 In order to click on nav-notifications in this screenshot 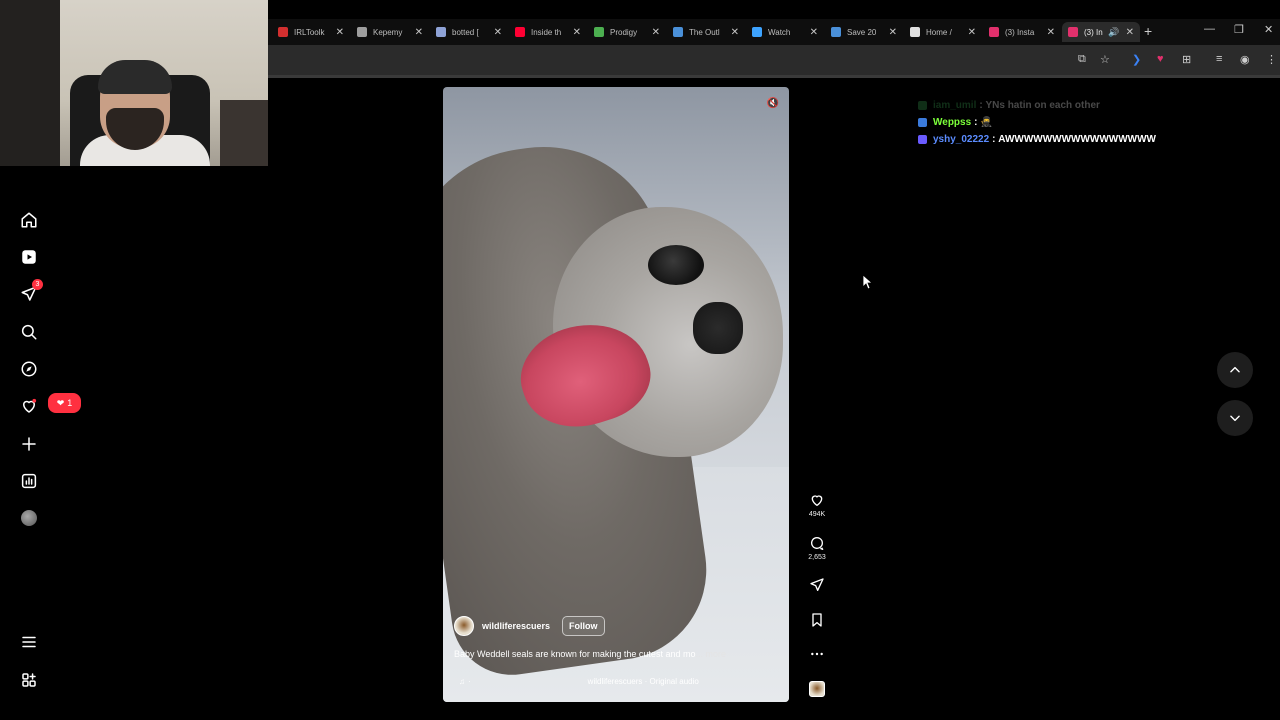, I will do `click(29, 406)`.